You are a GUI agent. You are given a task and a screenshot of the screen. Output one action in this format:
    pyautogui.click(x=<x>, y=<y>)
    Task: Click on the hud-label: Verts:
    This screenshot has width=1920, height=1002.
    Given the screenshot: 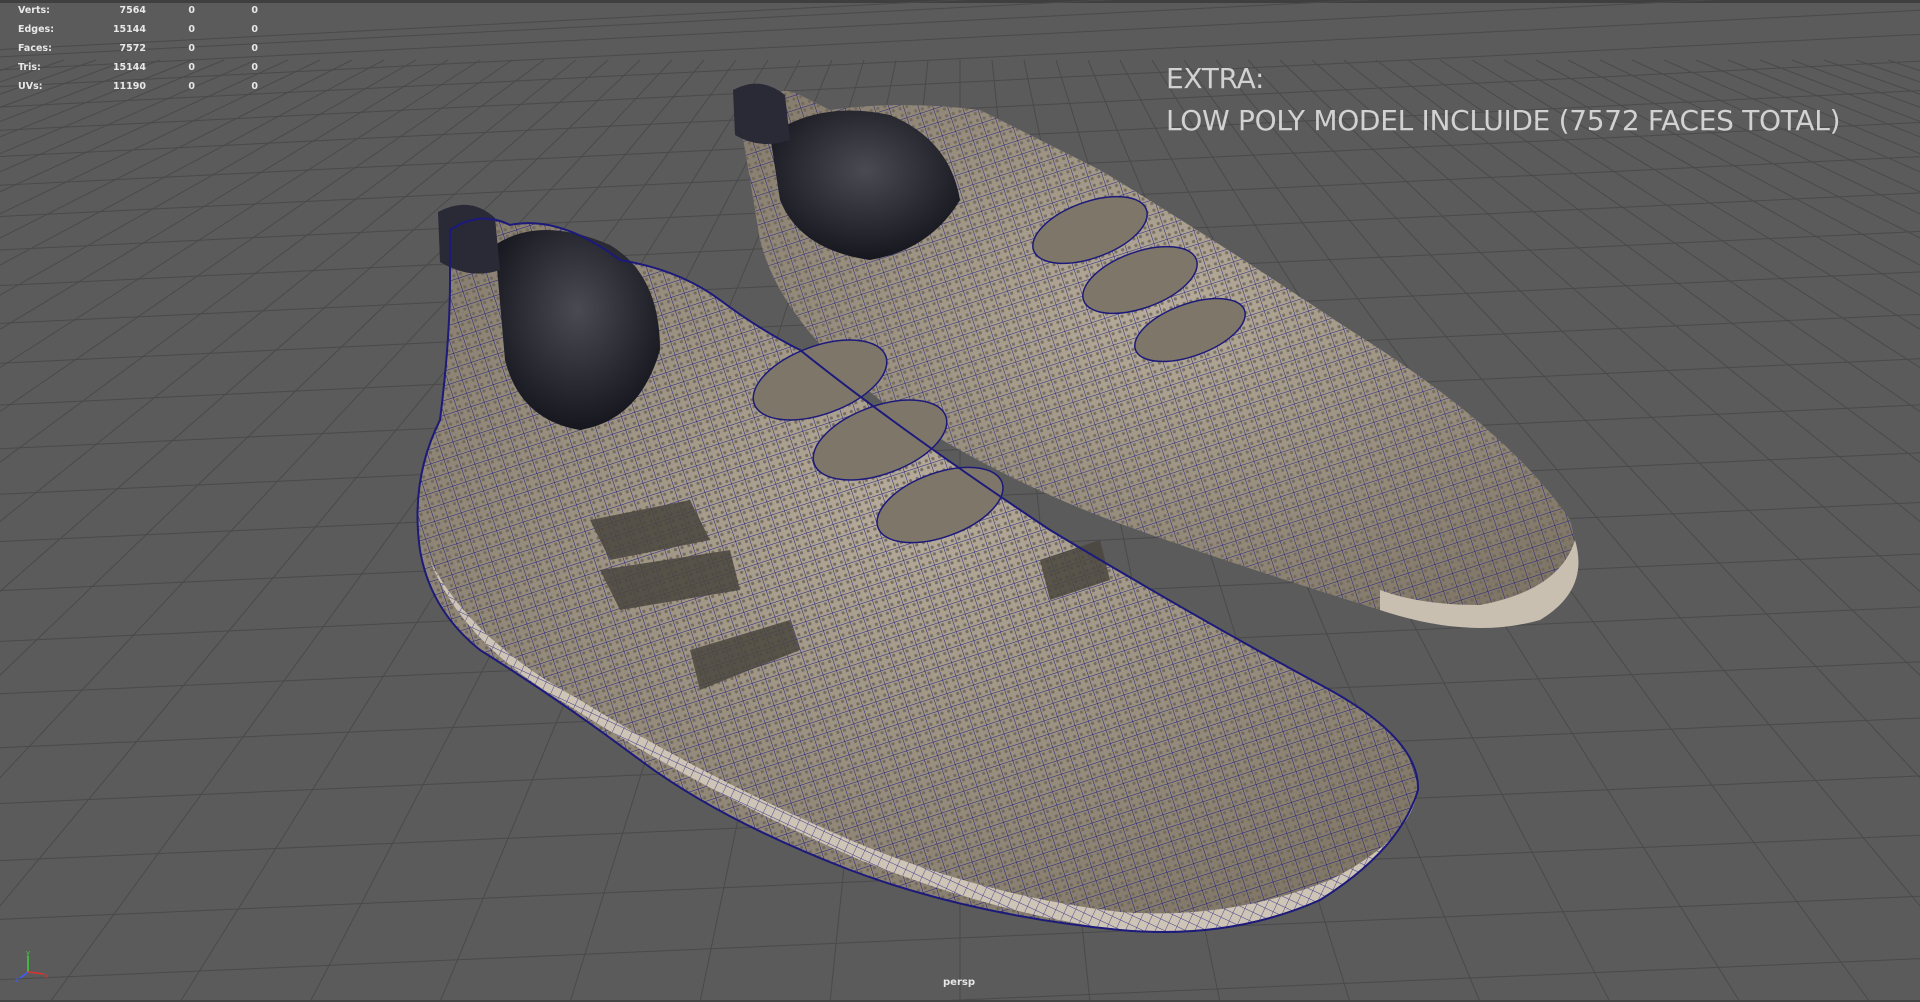 What is the action you would take?
    pyautogui.click(x=34, y=10)
    